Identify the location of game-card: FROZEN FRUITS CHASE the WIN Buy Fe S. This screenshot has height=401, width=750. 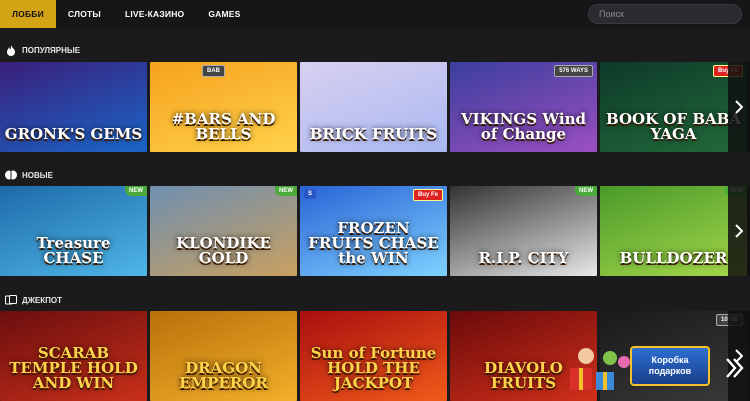
(373, 231).